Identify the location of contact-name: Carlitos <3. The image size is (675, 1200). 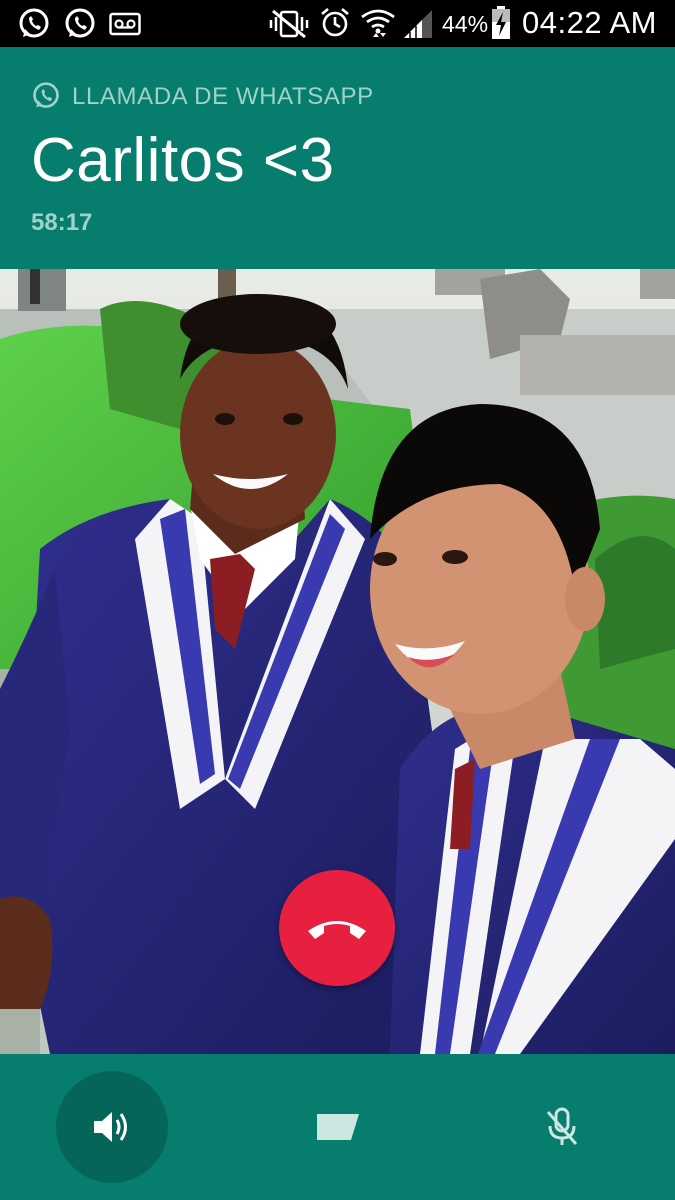
(183, 160).